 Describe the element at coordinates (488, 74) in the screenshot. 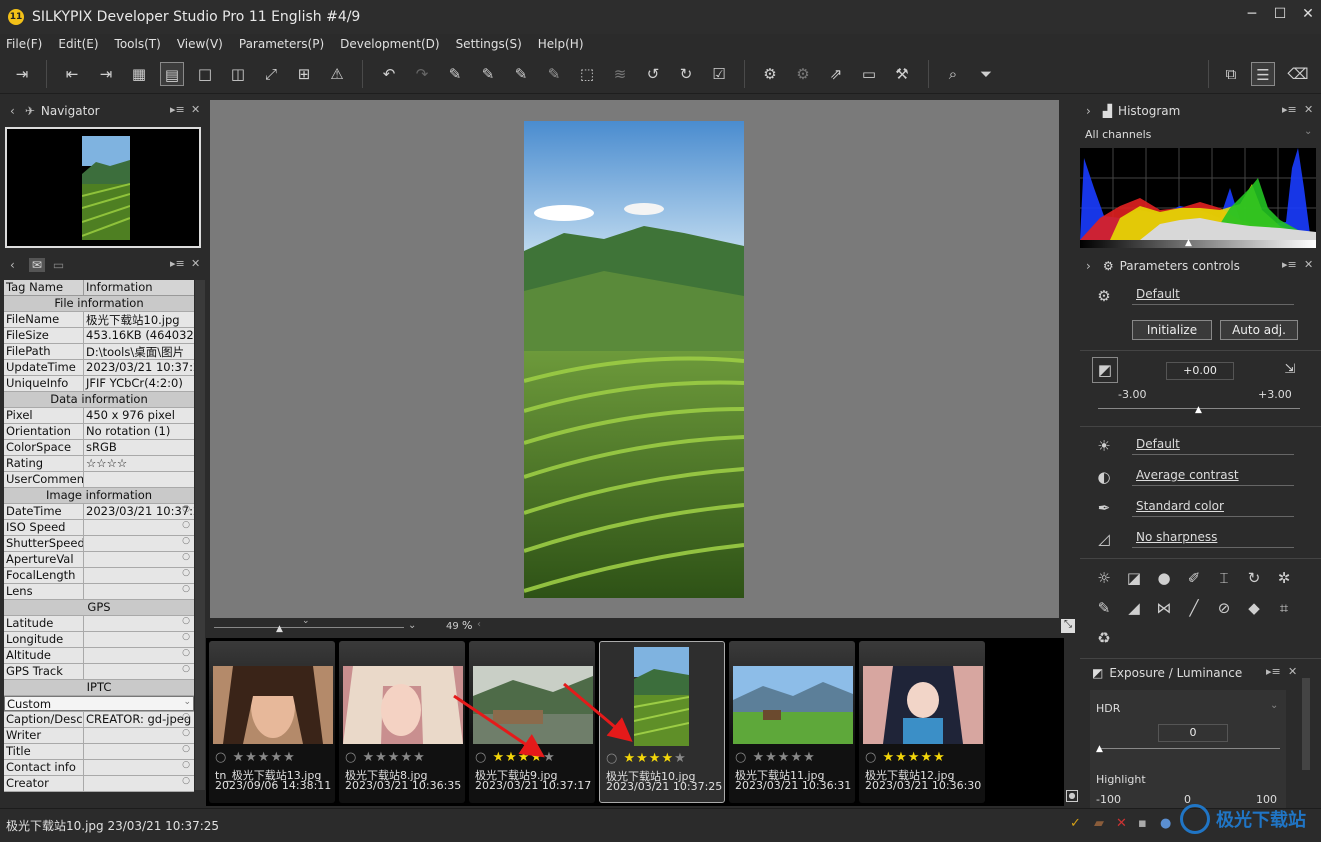

I see `paste-params-icon: ✎` at that location.